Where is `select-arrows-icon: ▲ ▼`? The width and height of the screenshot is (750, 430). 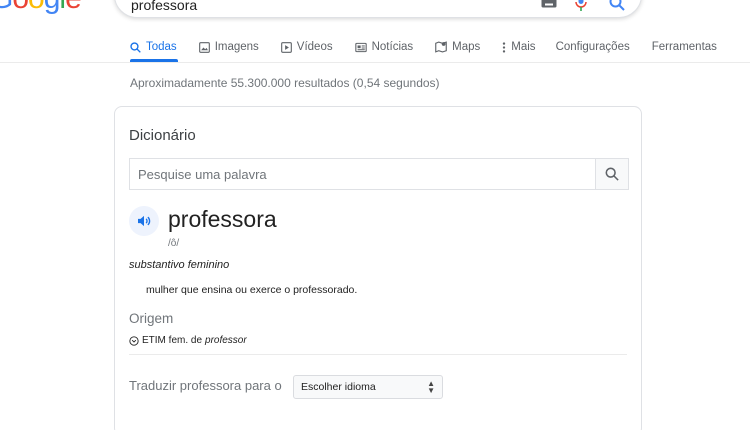
select-arrows-icon: ▲ ▼ is located at coordinates (431, 387).